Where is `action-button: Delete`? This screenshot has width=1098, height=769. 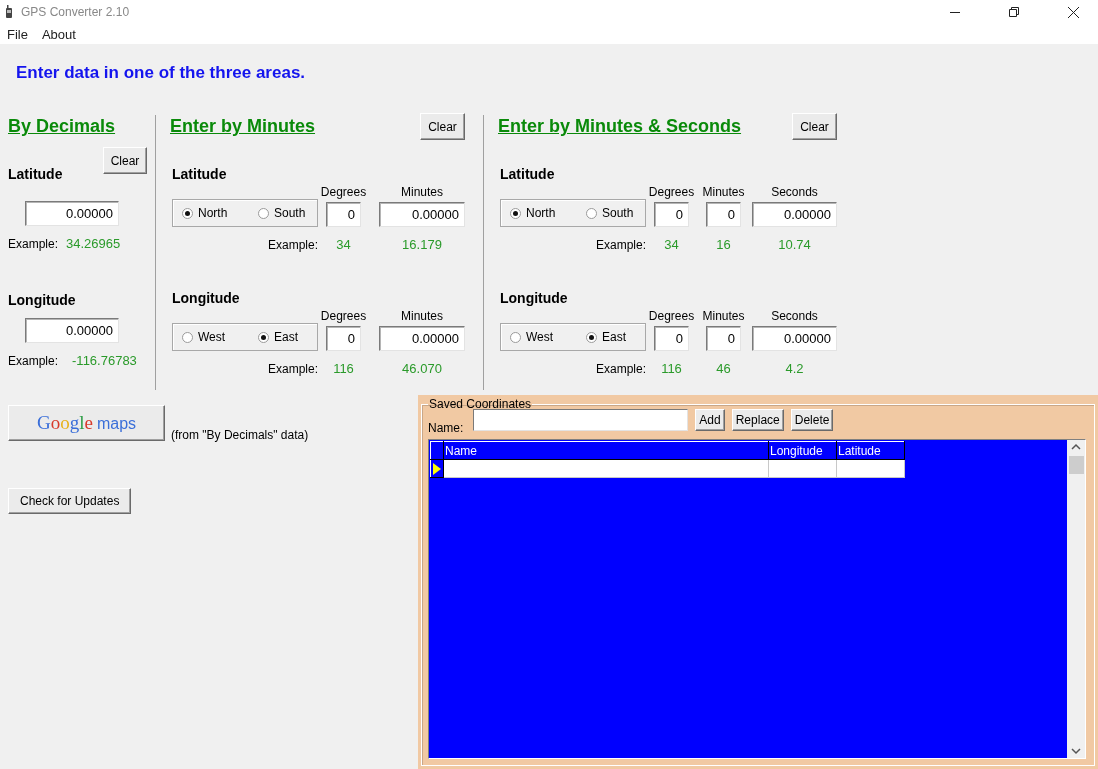 action-button: Delete is located at coordinates (812, 420).